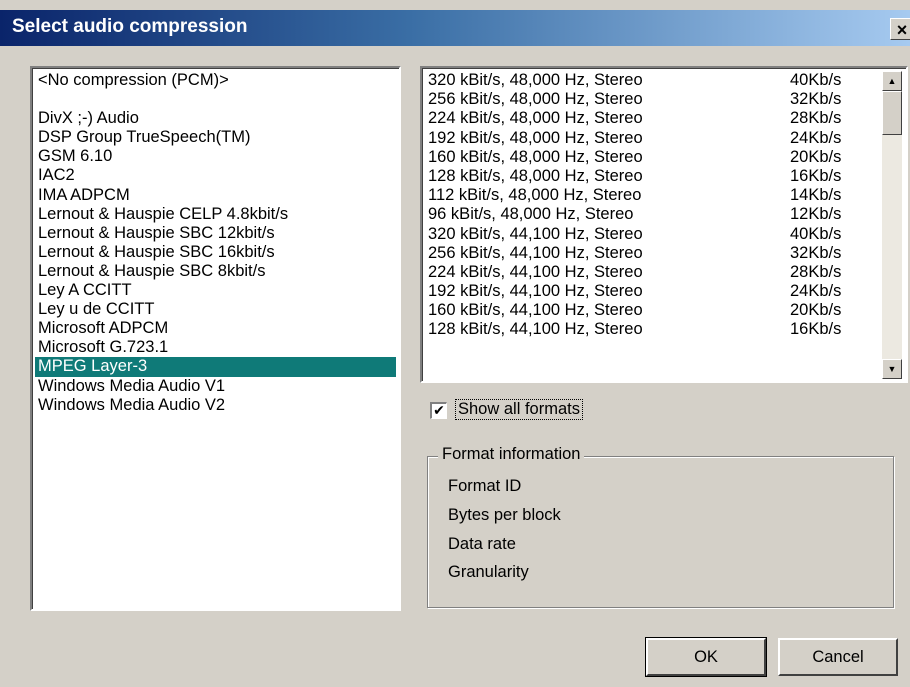 This screenshot has height=687, width=910. What do you see at coordinates (535, 175) in the screenshot?
I see `format-name: 128 kBit/s, 48,000 Hz, Stereo` at bounding box center [535, 175].